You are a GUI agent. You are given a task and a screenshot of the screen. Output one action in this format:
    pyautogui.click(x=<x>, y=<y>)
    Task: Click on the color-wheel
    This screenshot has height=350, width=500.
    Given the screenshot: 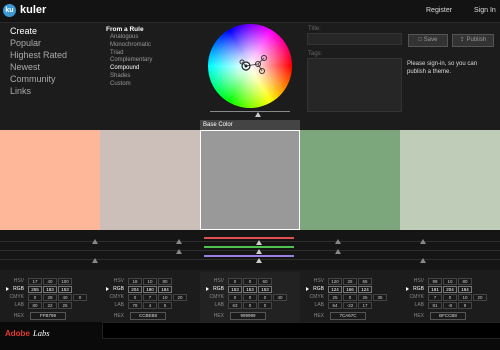 What is the action you would take?
    pyautogui.click(x=250, y=66)
    